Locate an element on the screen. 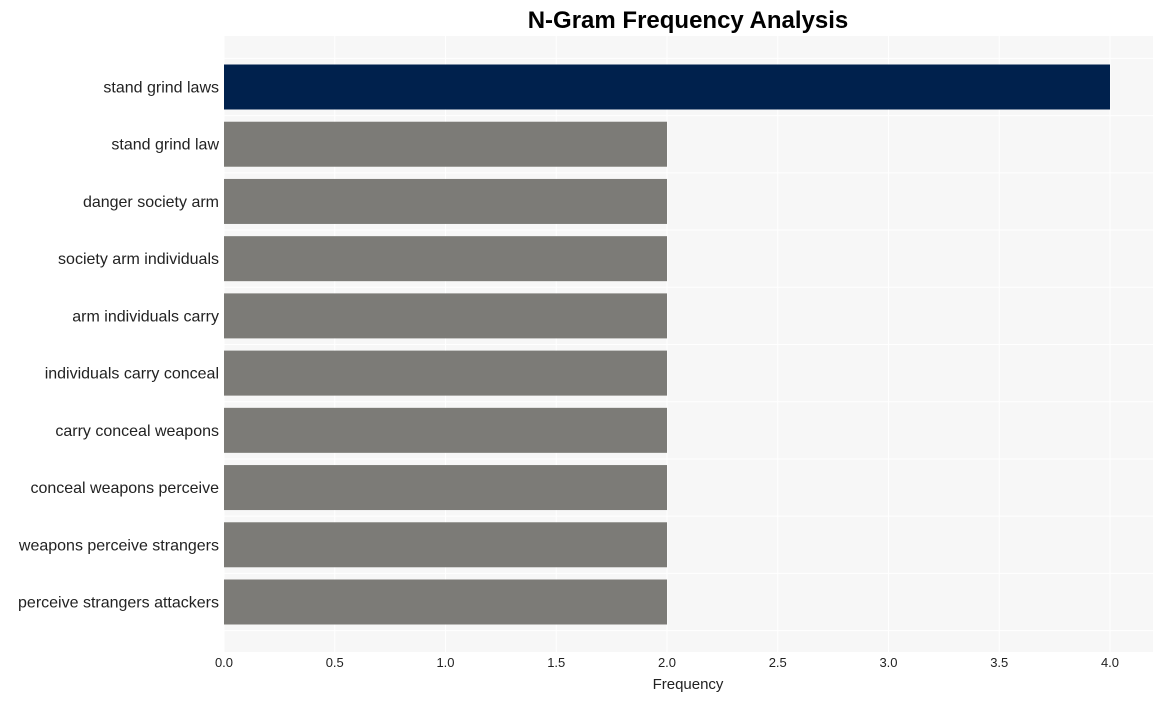 This screenshot has height=701, width=1163. x-tick-label-8: 4.0 is located at coordinates (1110, 662).